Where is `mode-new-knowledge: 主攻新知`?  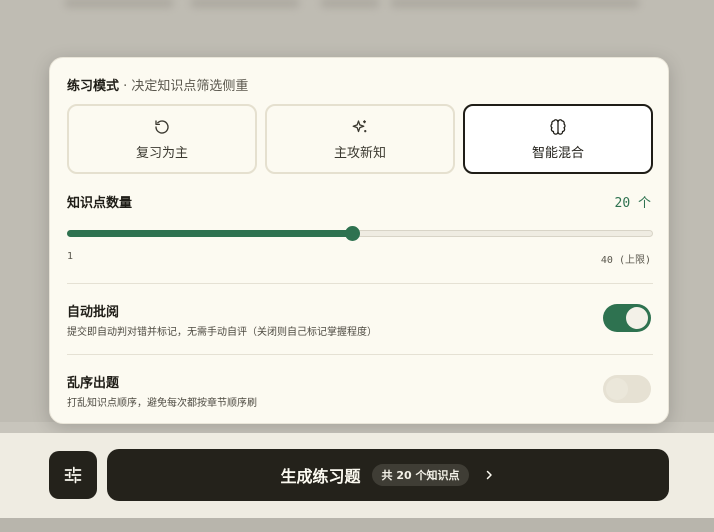
mode-new-knowledge: 主攻新知 is located at coordinates (360, 139).